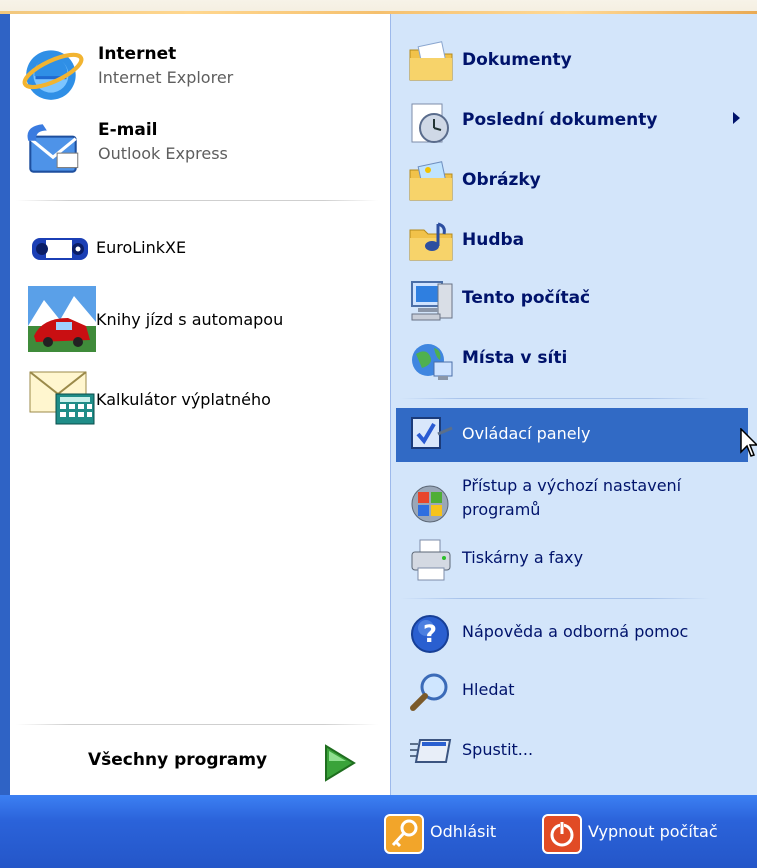 This screenshot has width=757, height=868. Describe the element at coordinates (526, 298) in the screenshot. I see `place-label: Tento počítač` at that location.